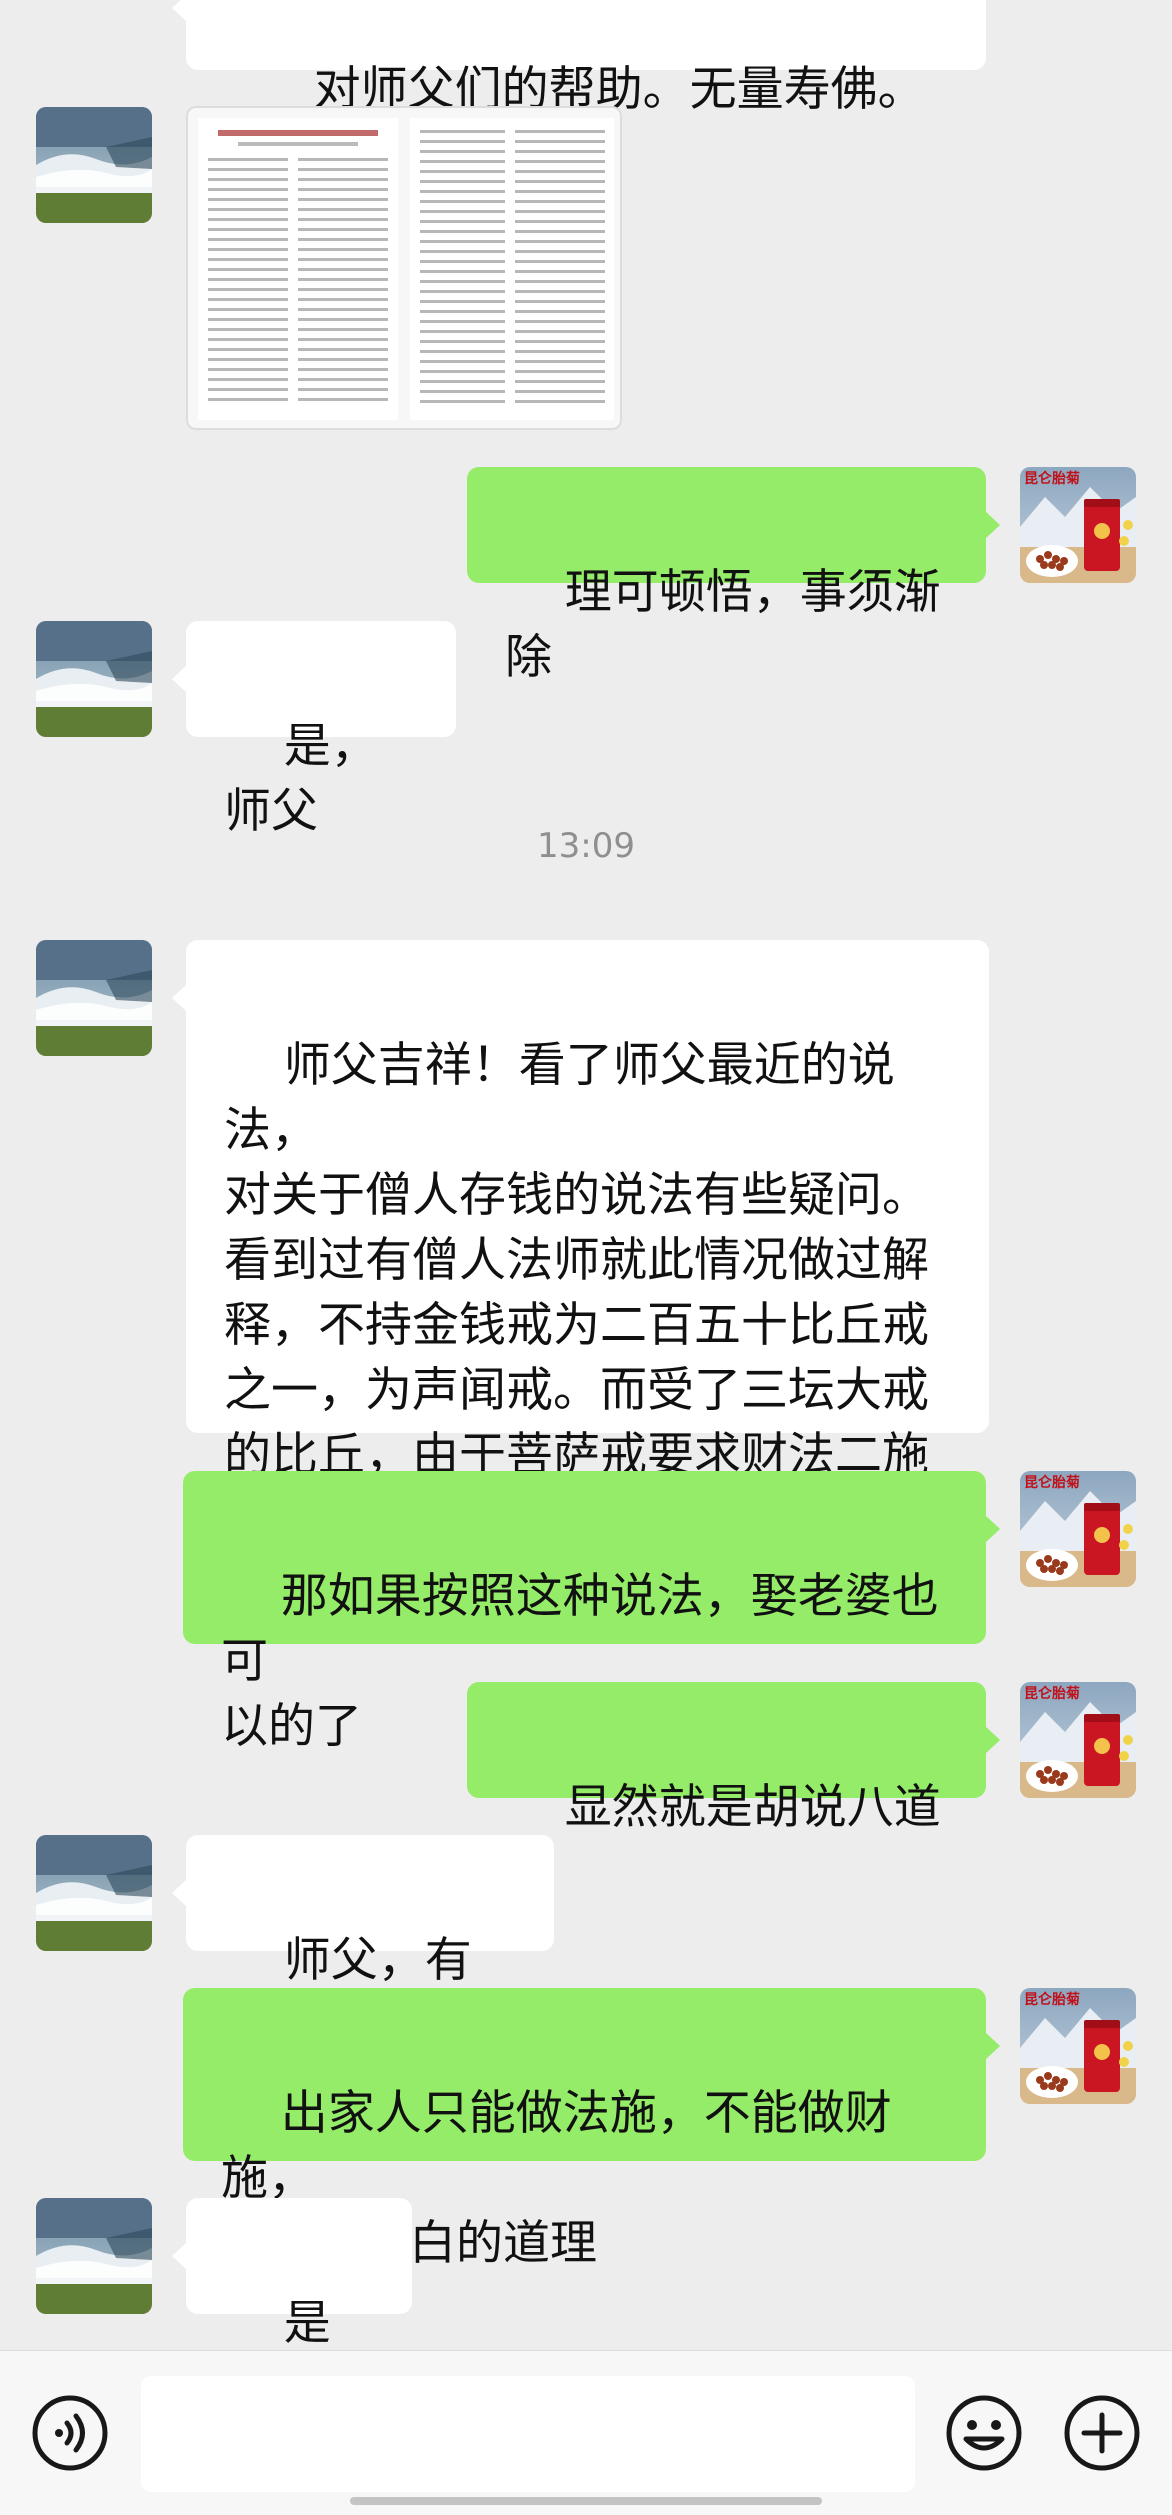 Image resolution: width=1172 pixels, height=2515 pixels. Describe the element at coordinates (591, 1612) in the screenshot. I see `message-bubble-outgoing: 那如果按照这种说法，娶老婆也可 以的了` at that location.